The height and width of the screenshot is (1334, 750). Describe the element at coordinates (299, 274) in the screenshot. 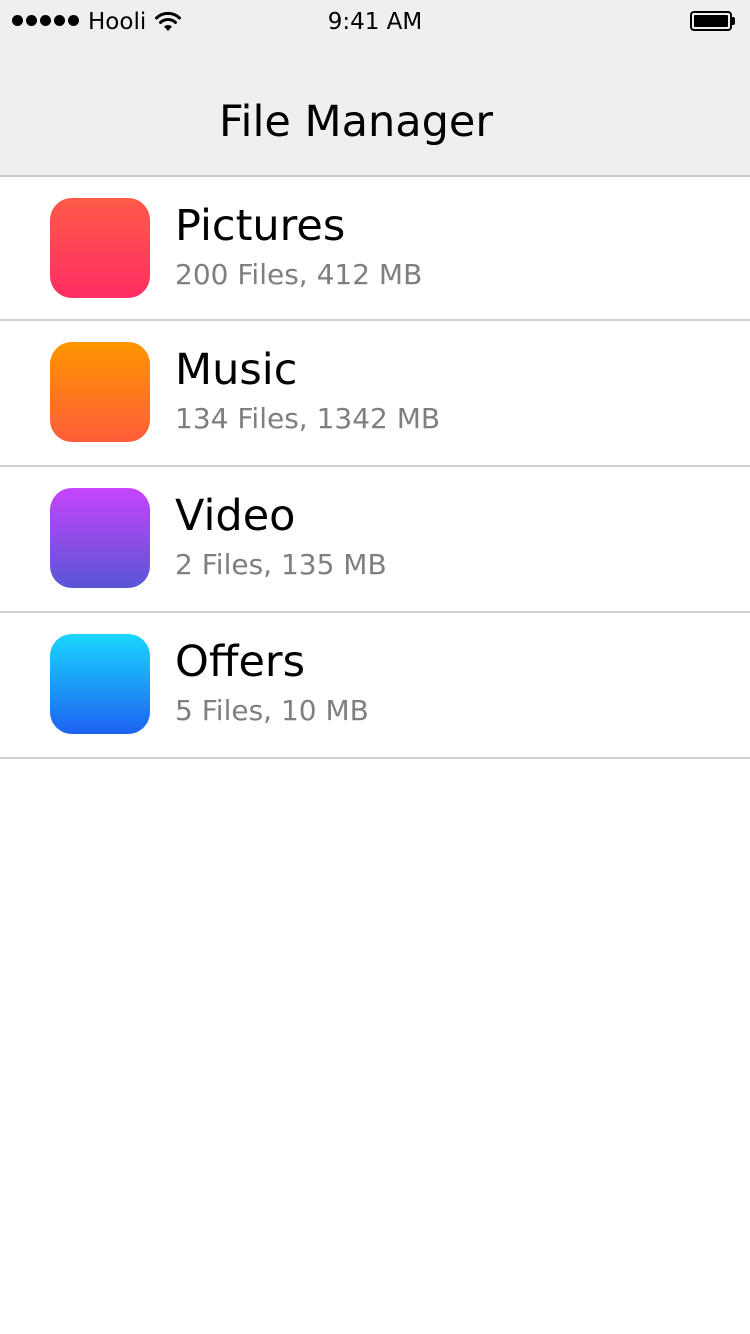

I see `folder-details: 200 Files, 412 MB` at that location.